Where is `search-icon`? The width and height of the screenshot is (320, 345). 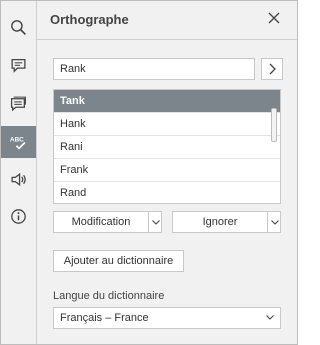
search-icon is located at coordinates (18, 27).